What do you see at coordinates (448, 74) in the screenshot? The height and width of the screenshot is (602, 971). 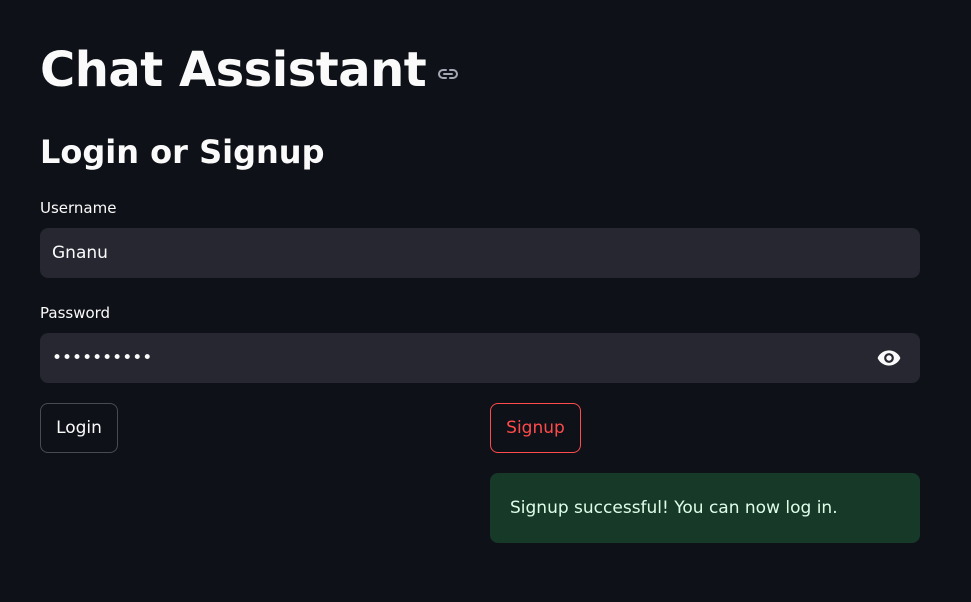 I see `link-icon` at bounding box center [448, 74].